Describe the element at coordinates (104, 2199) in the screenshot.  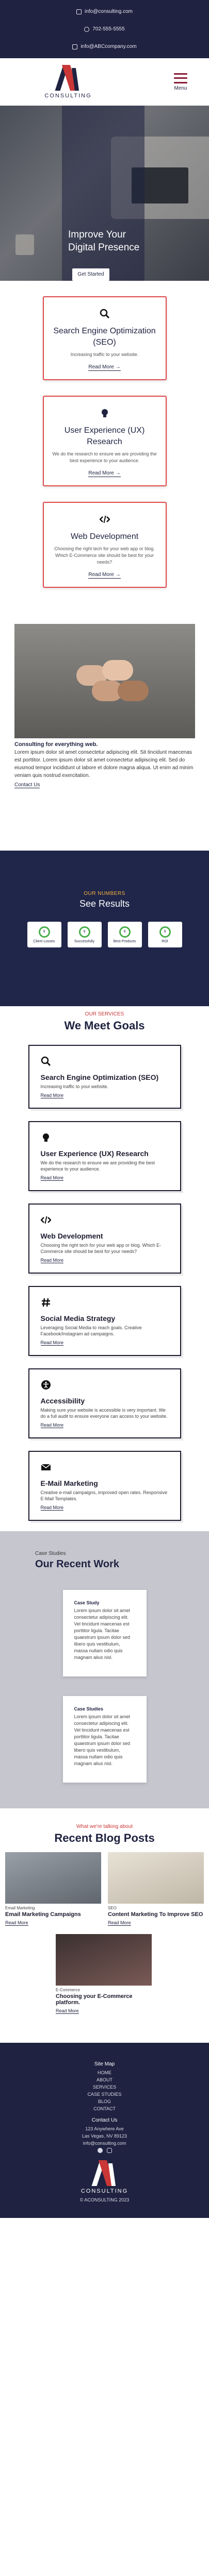
I see `footer-copyright: © ACONSULTING 2023` at that location.